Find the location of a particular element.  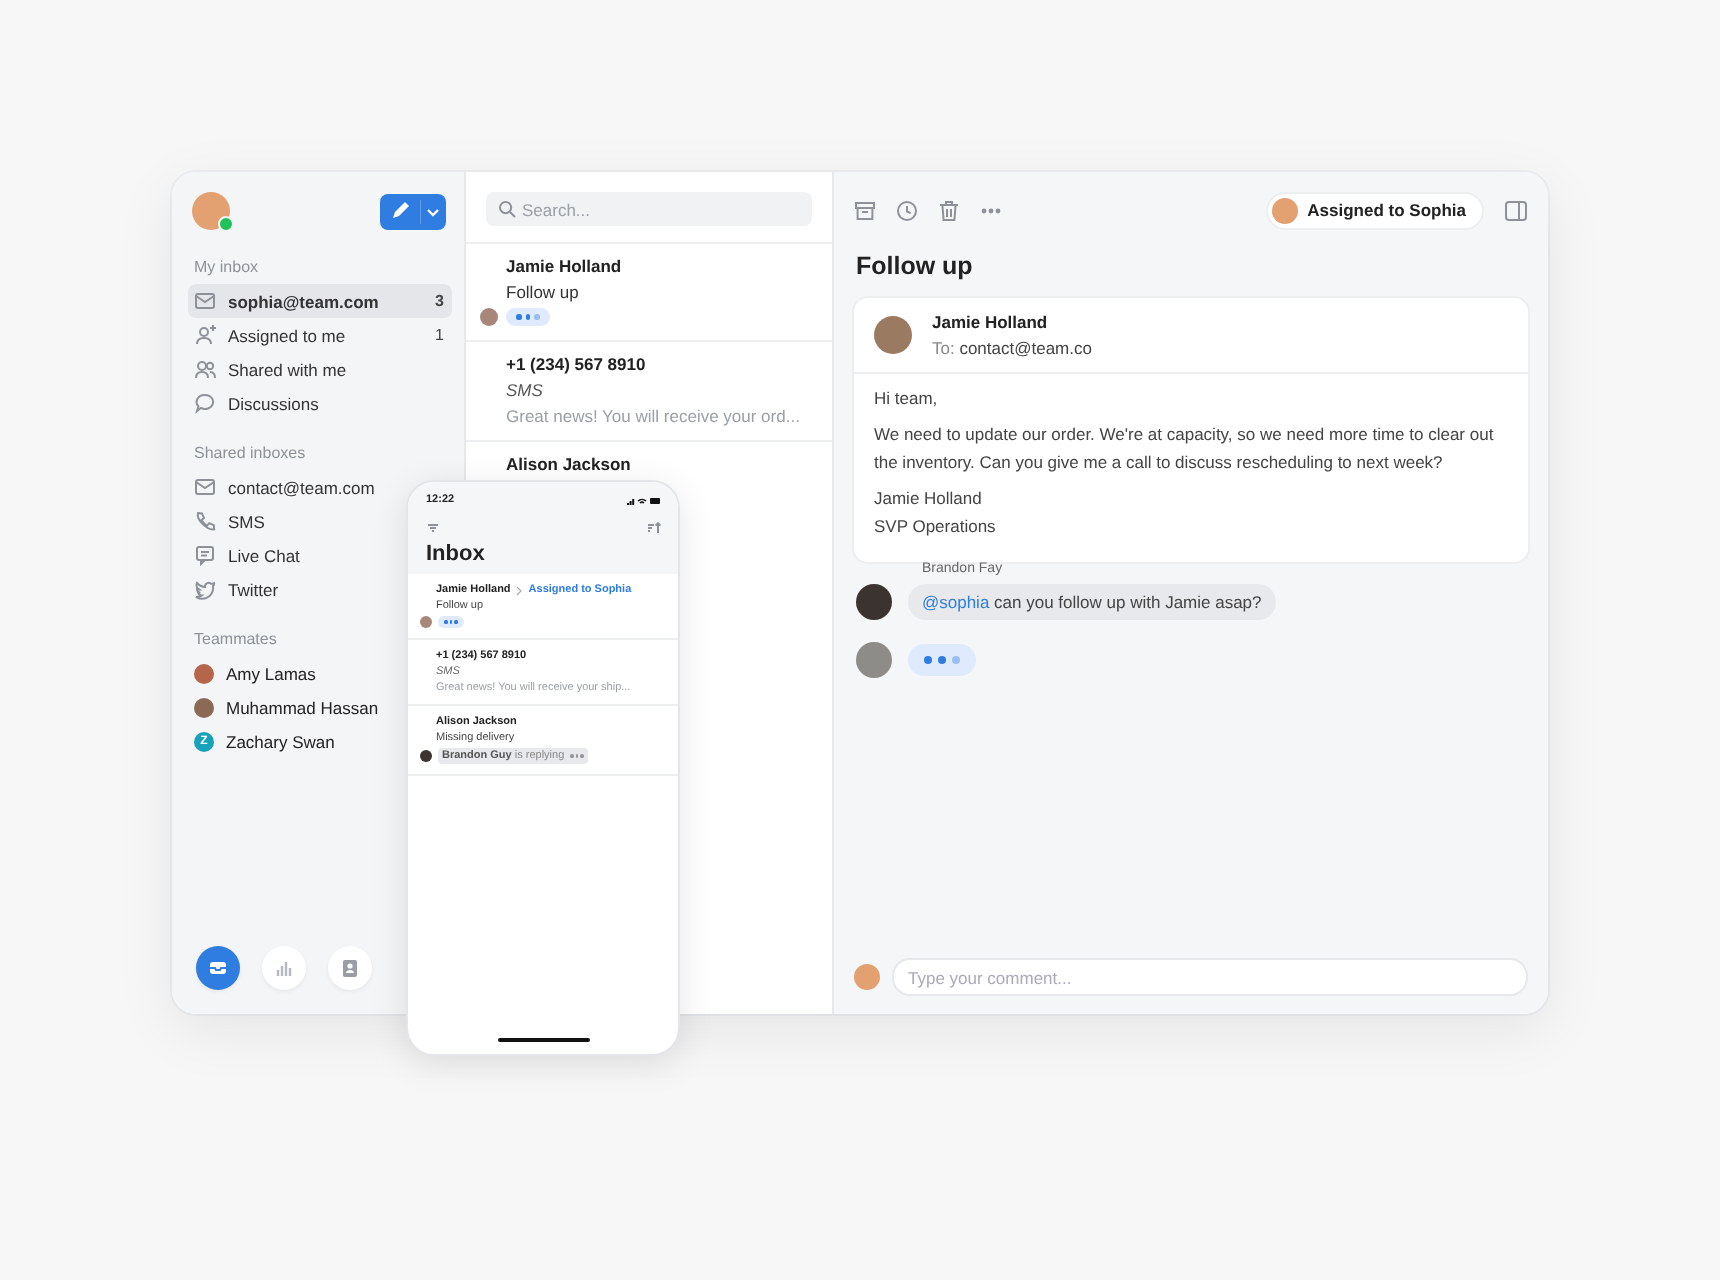

inbox-icon is located at coordinates (218, 968).